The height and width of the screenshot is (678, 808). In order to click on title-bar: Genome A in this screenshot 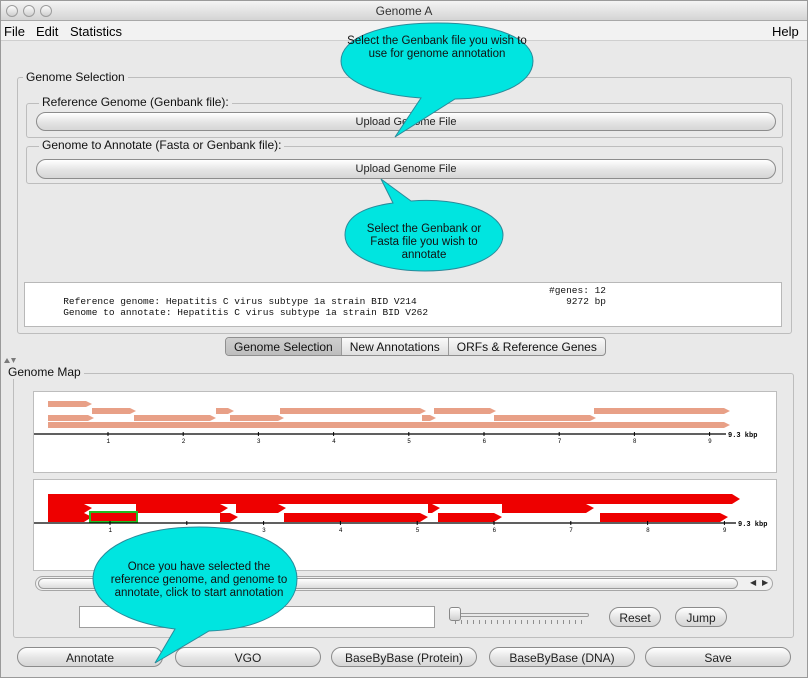, I will do `click(404, 11)`.